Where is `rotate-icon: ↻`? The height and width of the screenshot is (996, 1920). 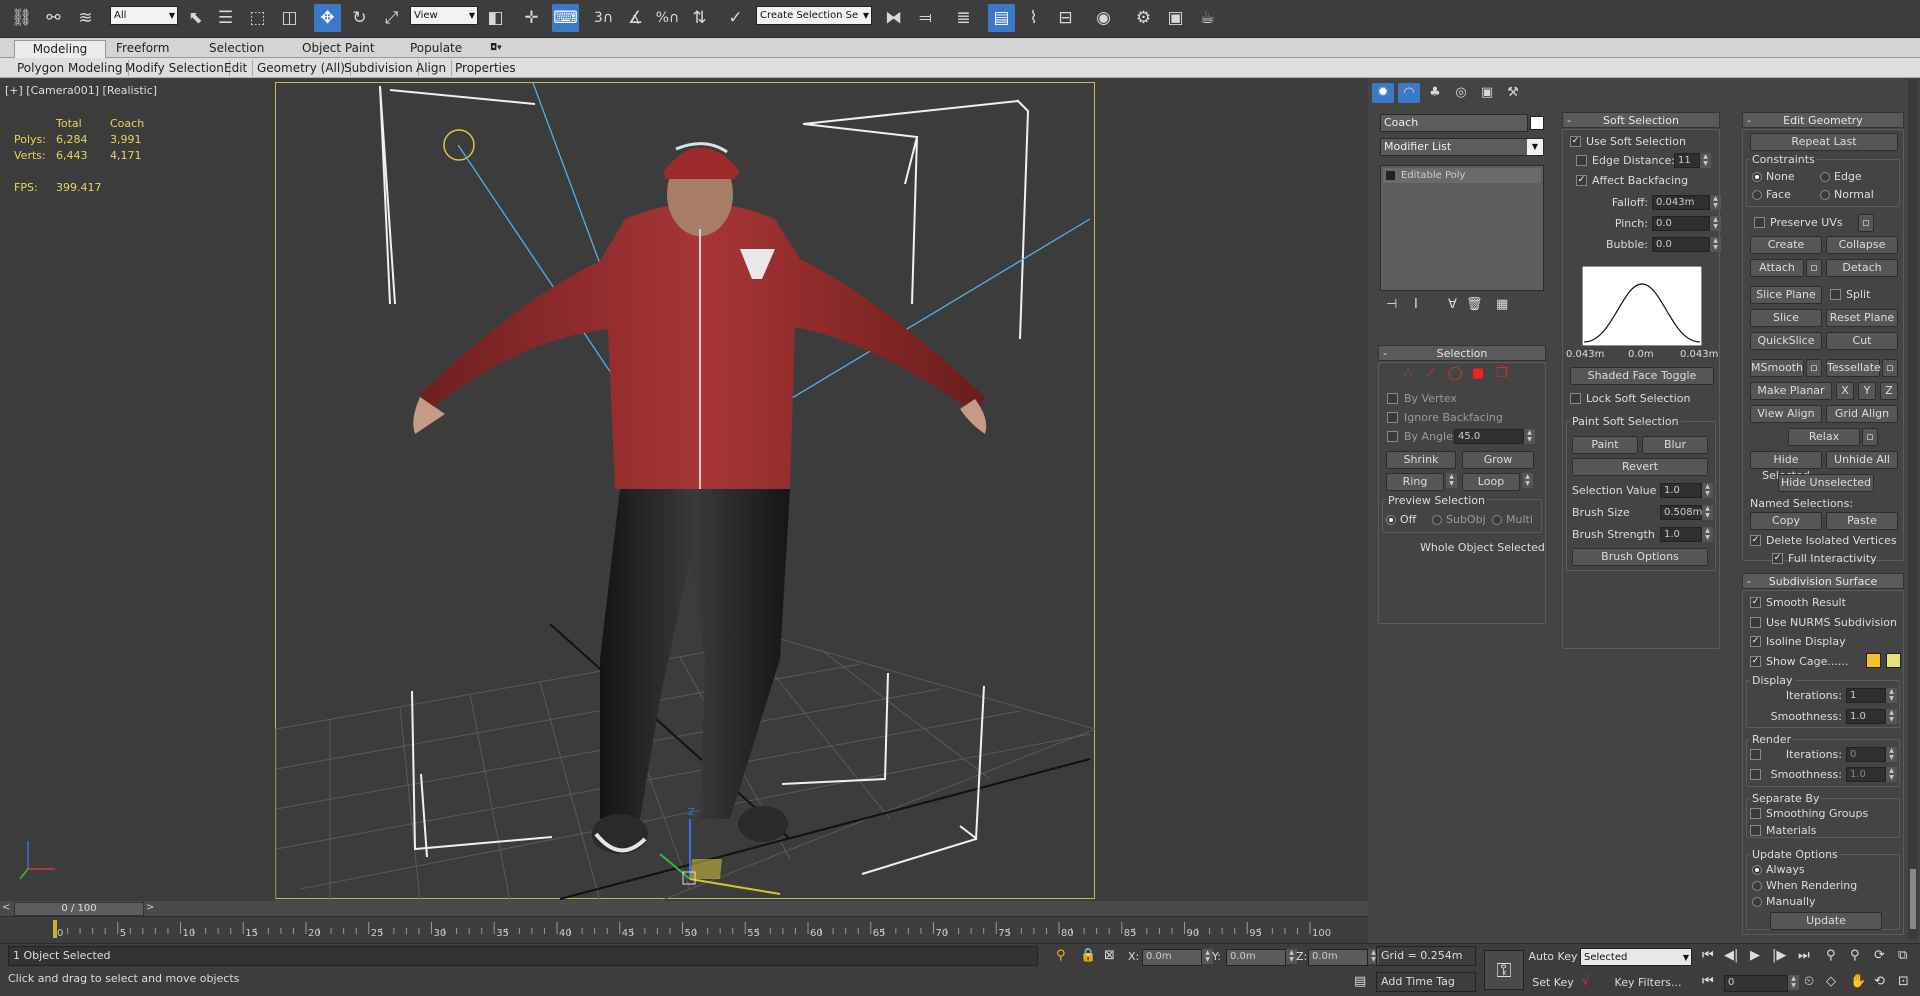 rotate-icon: ↻ is located at coordinates (359, 18).